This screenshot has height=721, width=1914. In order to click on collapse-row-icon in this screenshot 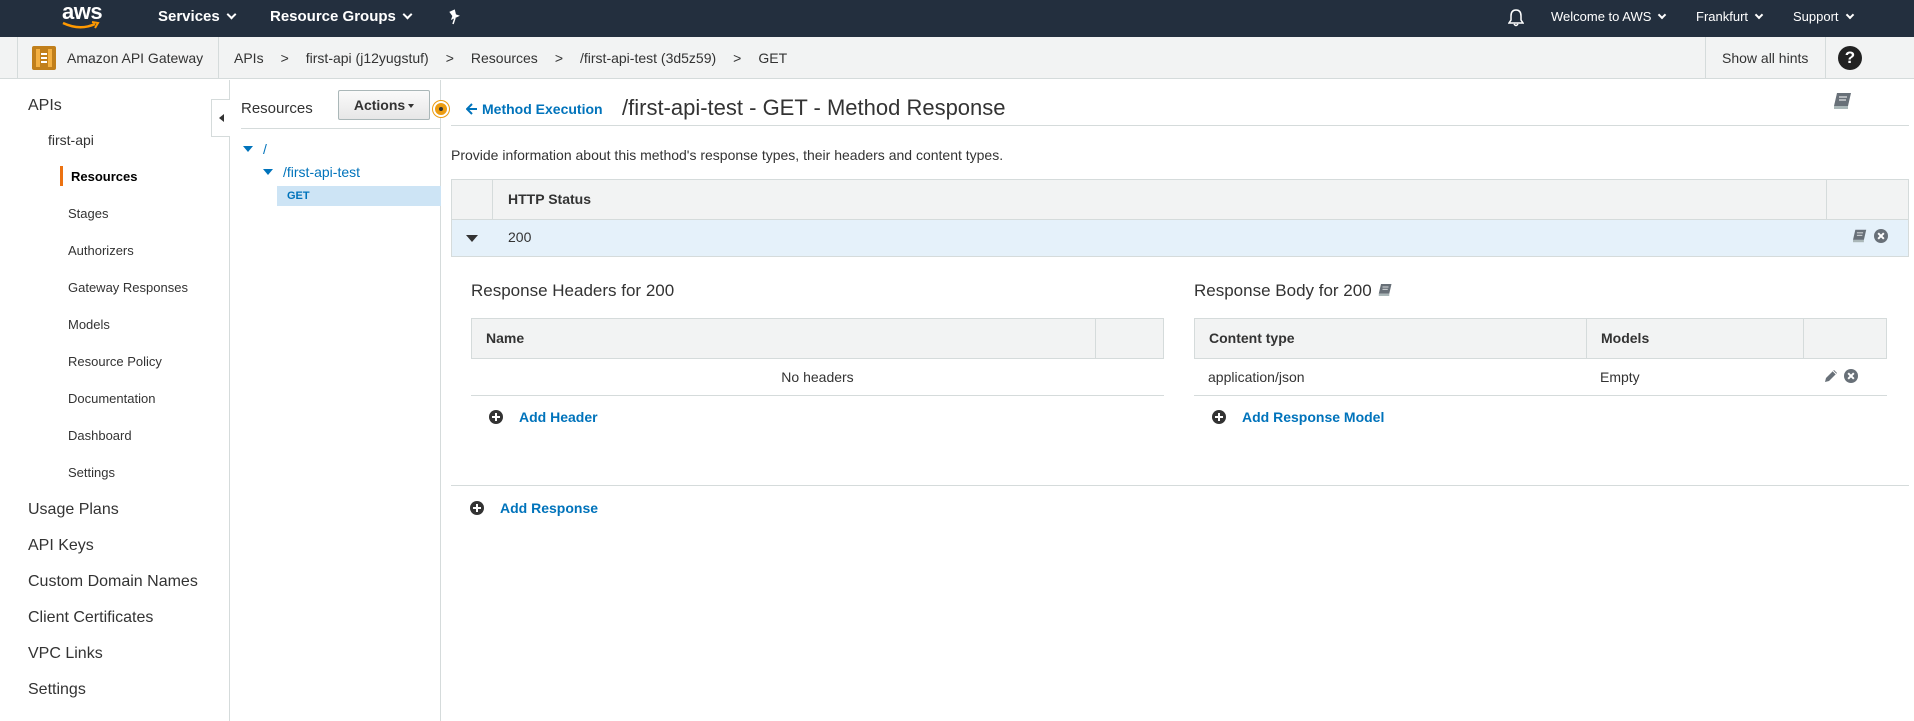, I will do `click(472, 238)`.